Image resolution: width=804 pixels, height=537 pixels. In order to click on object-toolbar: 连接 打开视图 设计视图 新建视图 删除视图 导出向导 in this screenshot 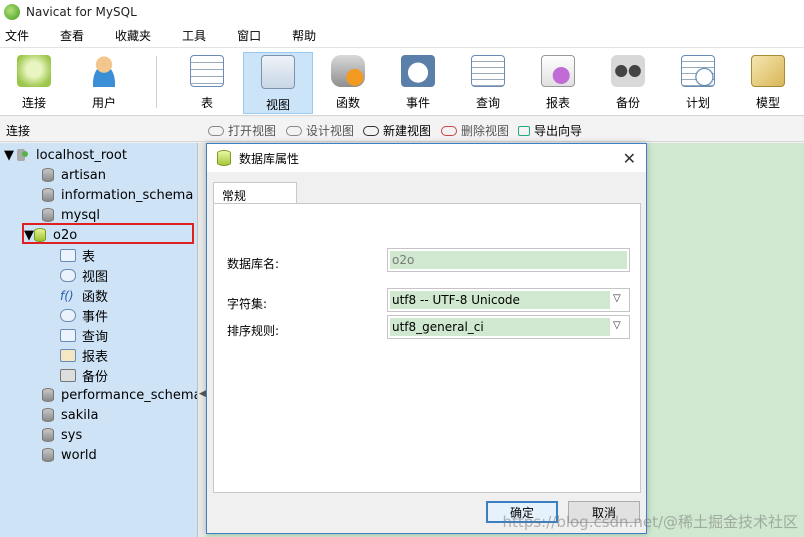, I will do `click(402, 129)`.